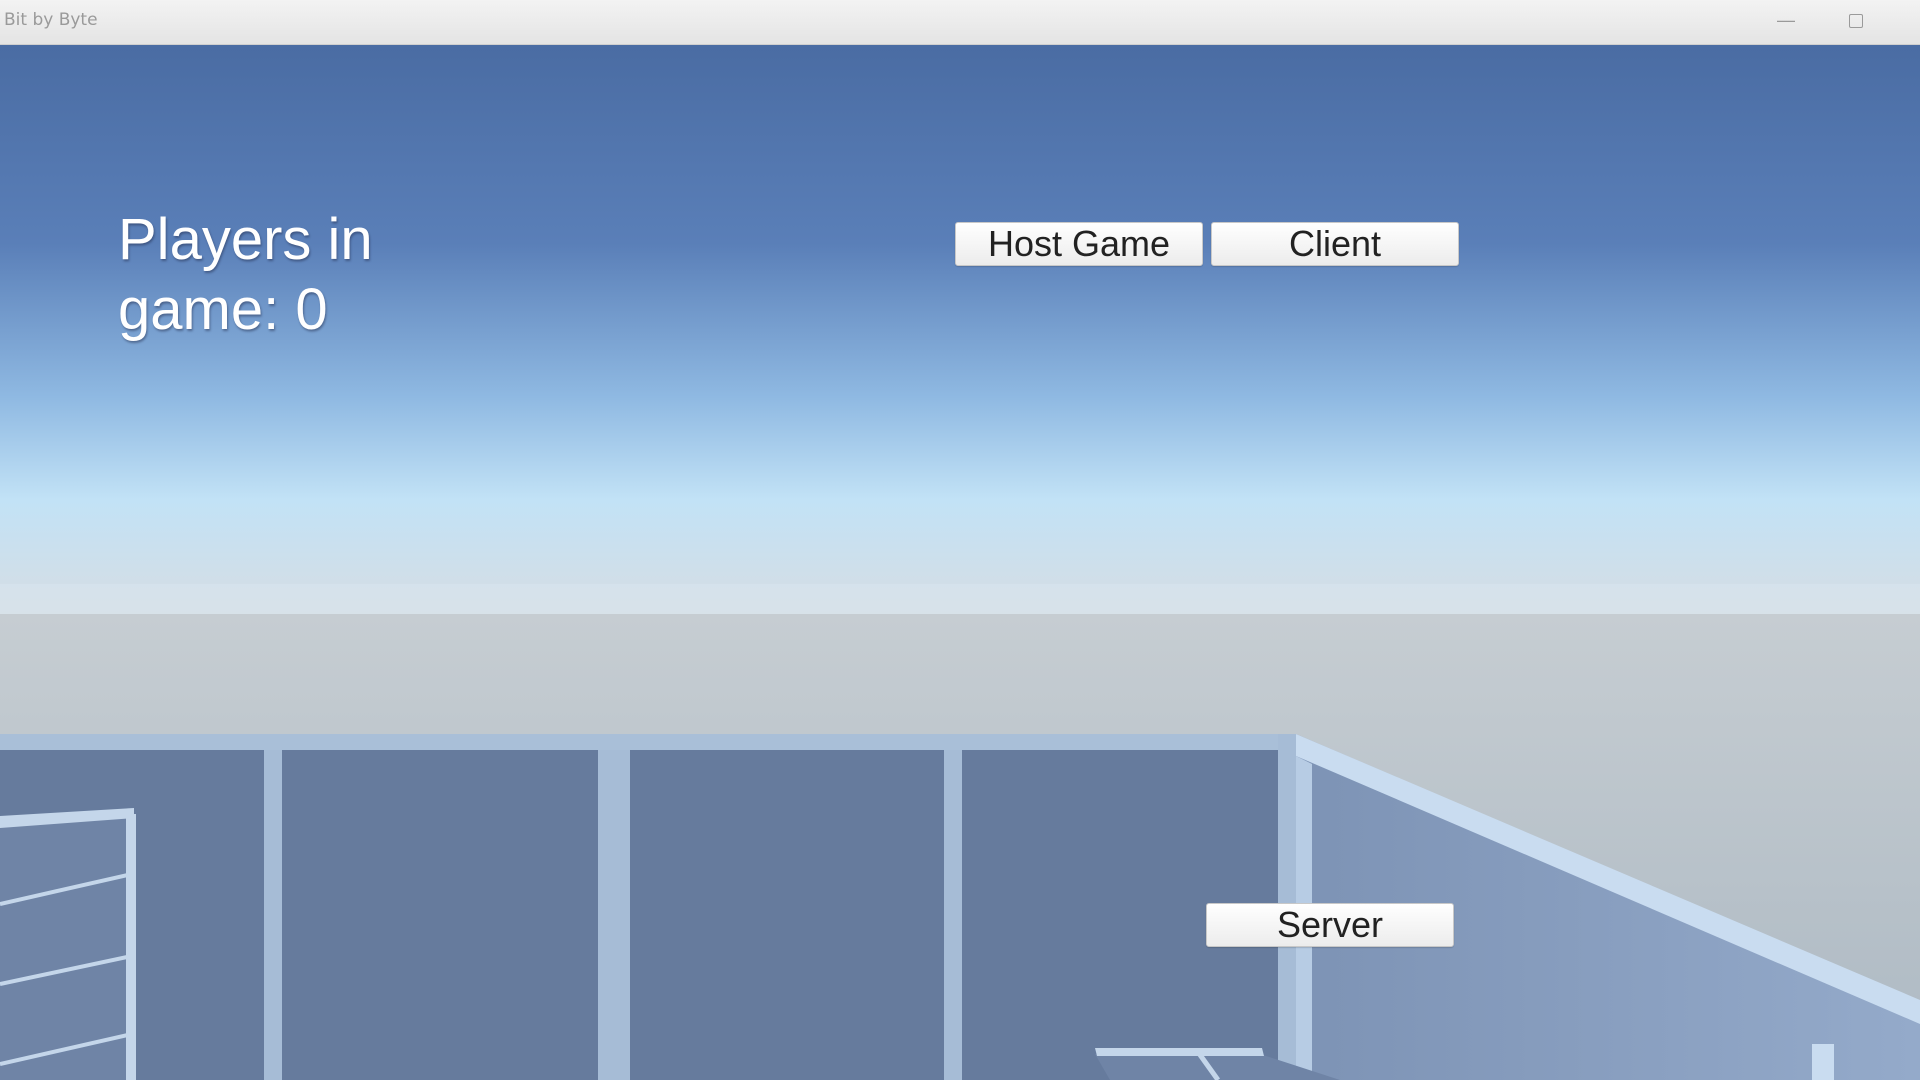  I want to click on players-in-game-label: Players in game: 0, so click(245, 274).